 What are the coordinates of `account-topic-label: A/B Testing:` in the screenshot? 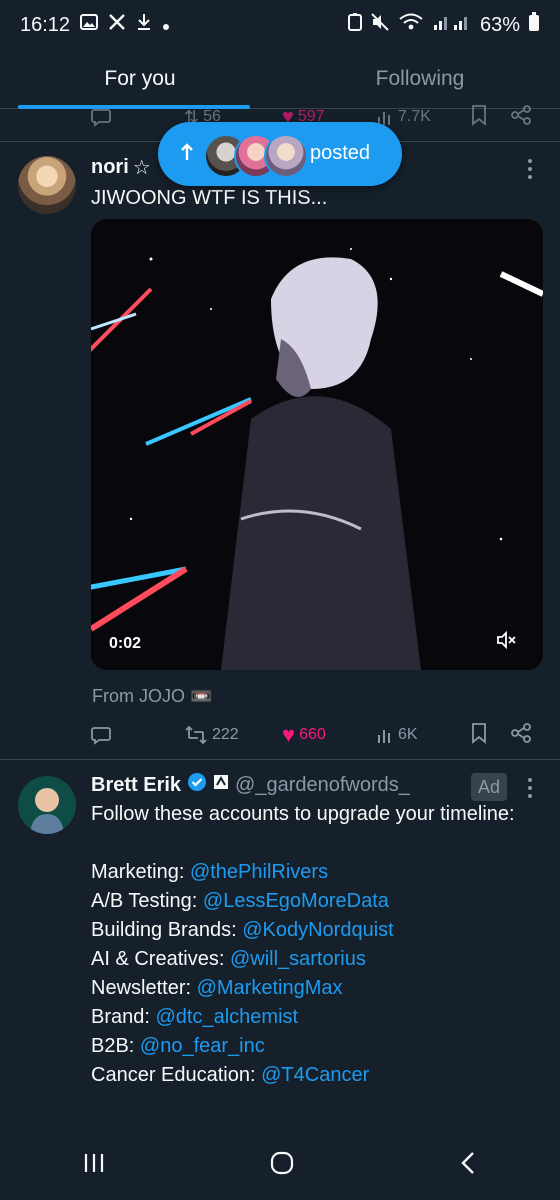 It's located at (144, 901).